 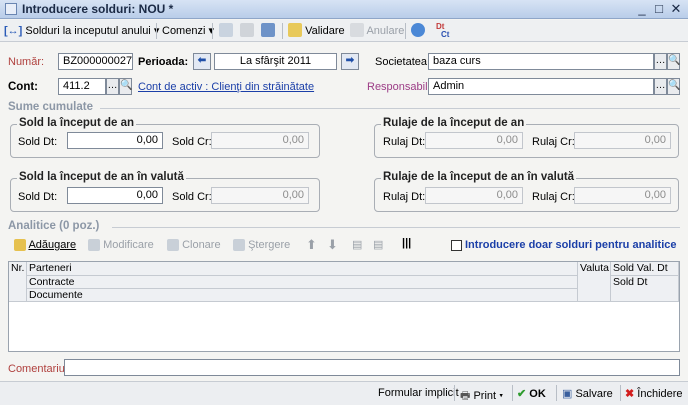 What do you see at coordinates (226, 87) in the screenshot?
I see `cont-link: Cont de activ : Clienţi din străinătate` at bounding box center [226, 87].